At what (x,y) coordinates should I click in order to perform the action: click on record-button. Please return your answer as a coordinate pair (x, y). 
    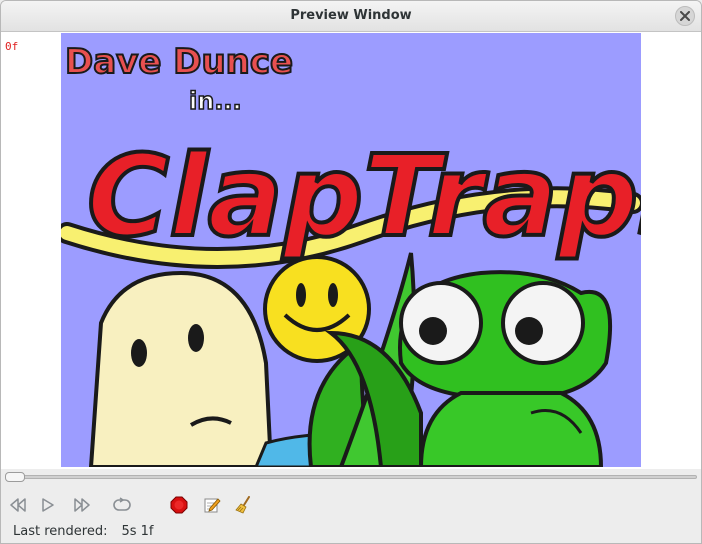
    Looking at the image, I should click on (179, 505).